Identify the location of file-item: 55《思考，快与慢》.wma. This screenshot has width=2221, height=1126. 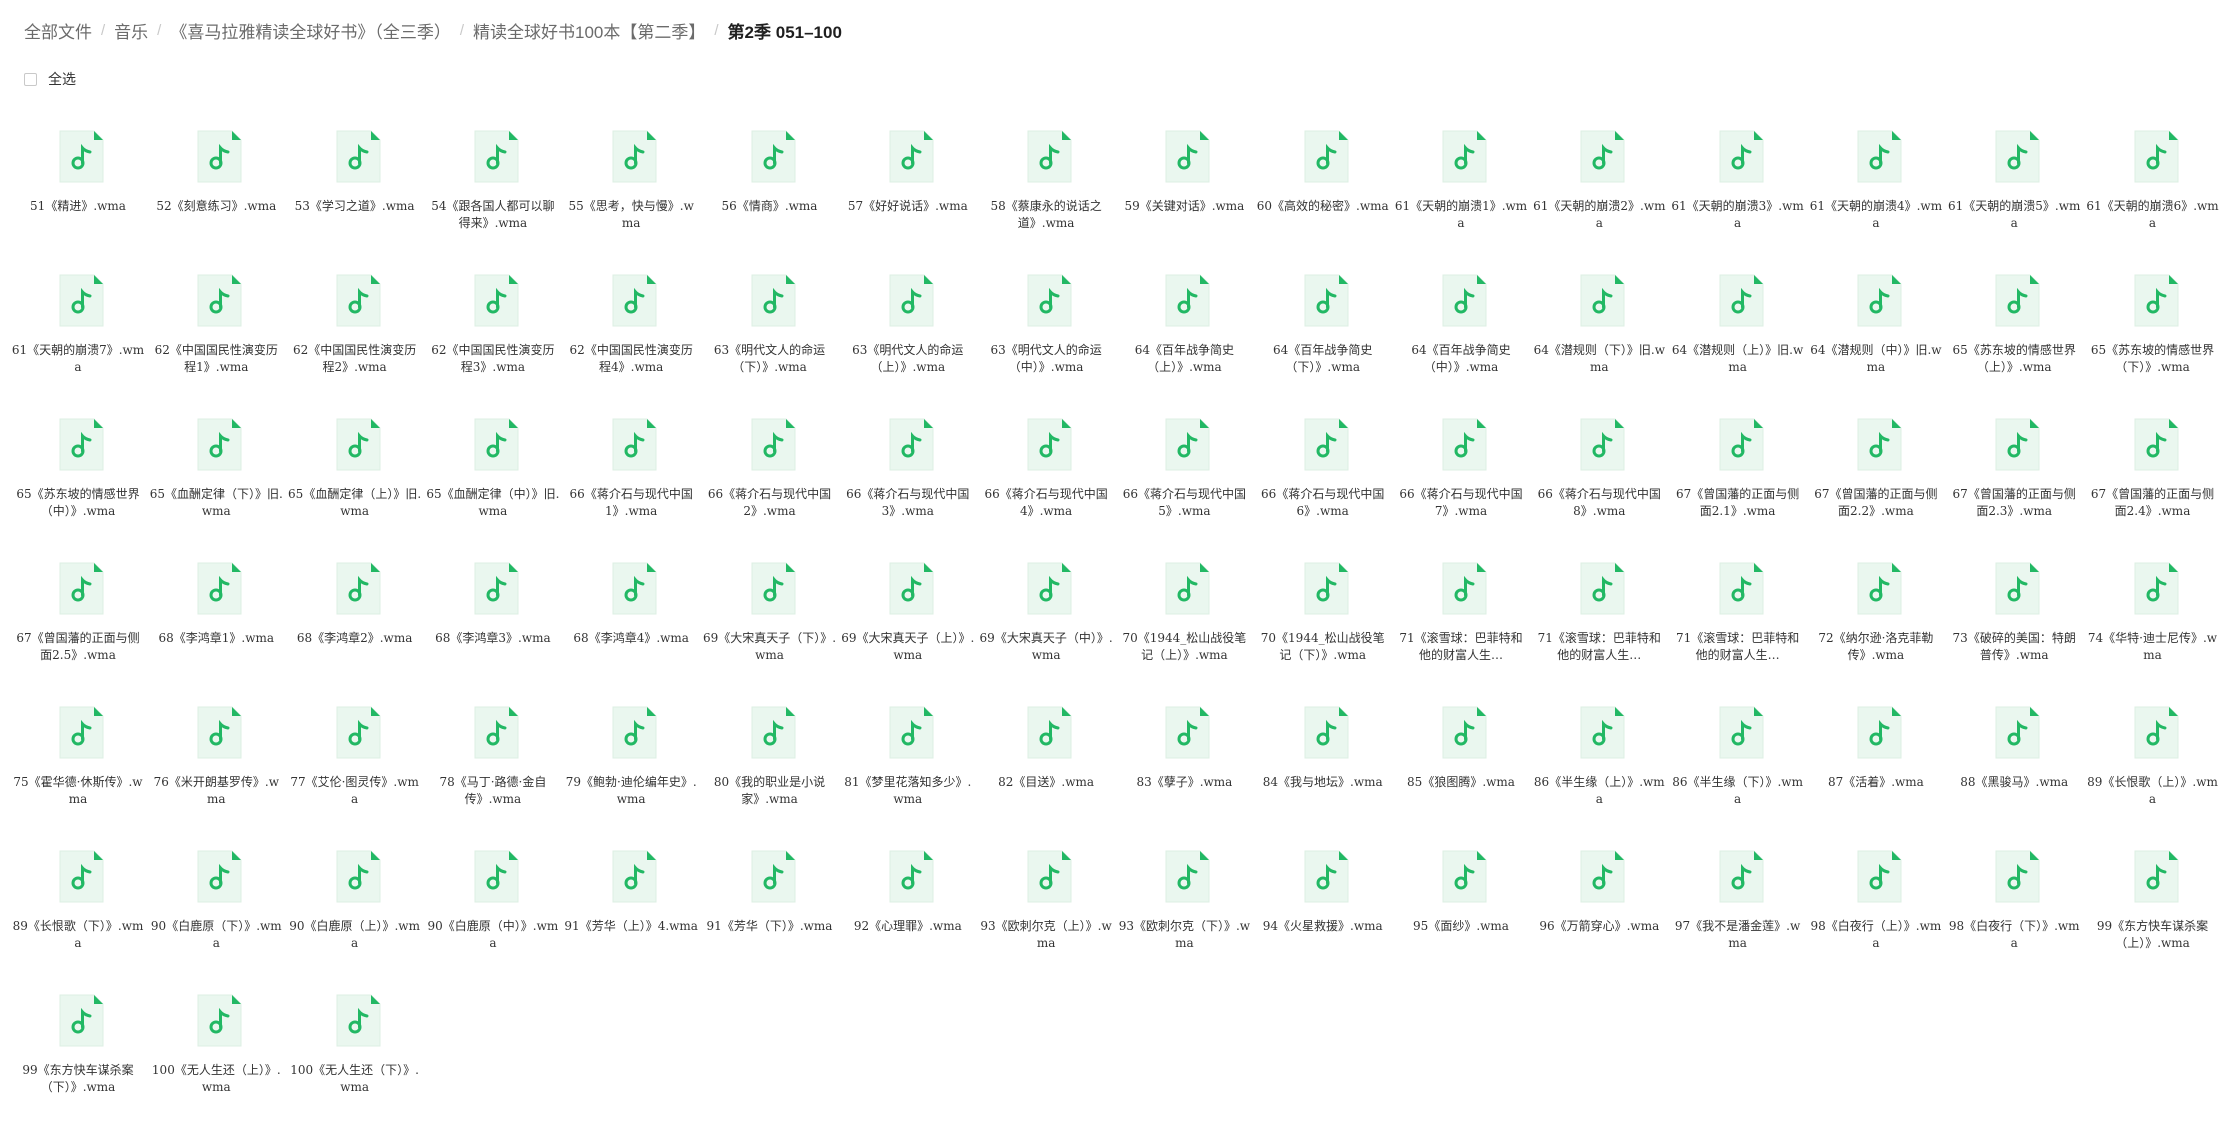
(631, 190).